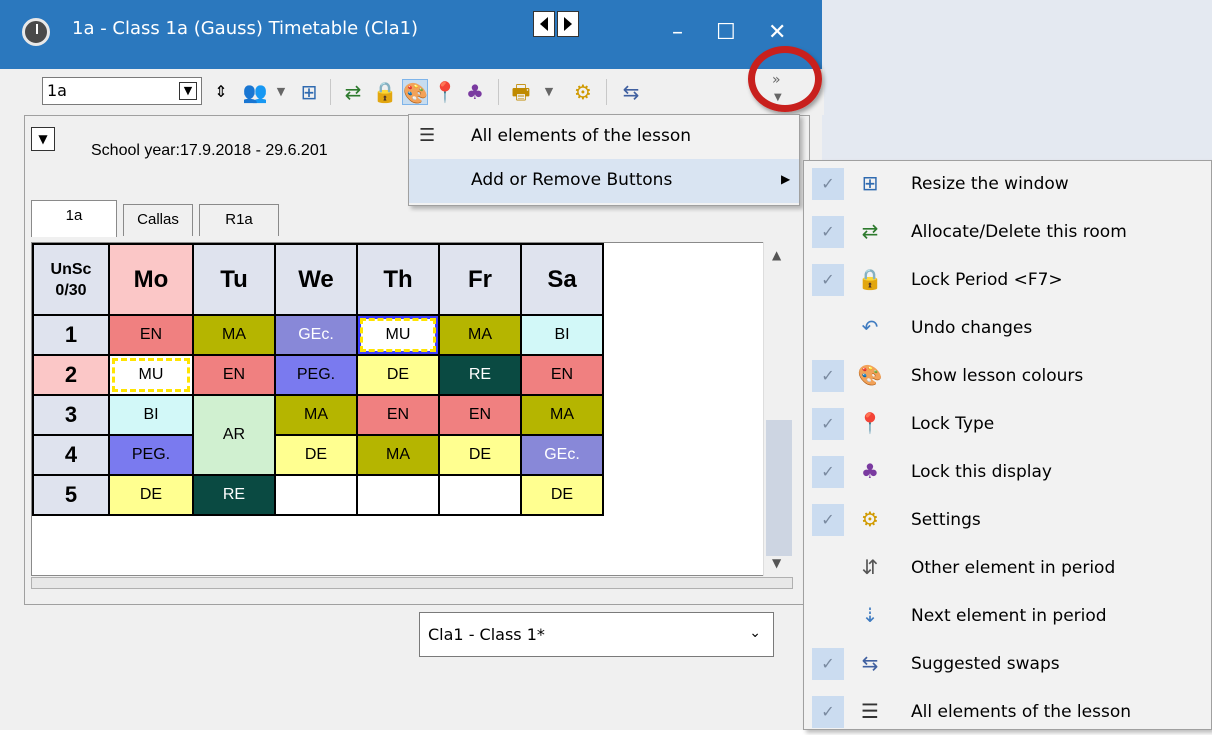  I want to click on vertical-scrollbar: ▲ ▼, so click(778, 409).